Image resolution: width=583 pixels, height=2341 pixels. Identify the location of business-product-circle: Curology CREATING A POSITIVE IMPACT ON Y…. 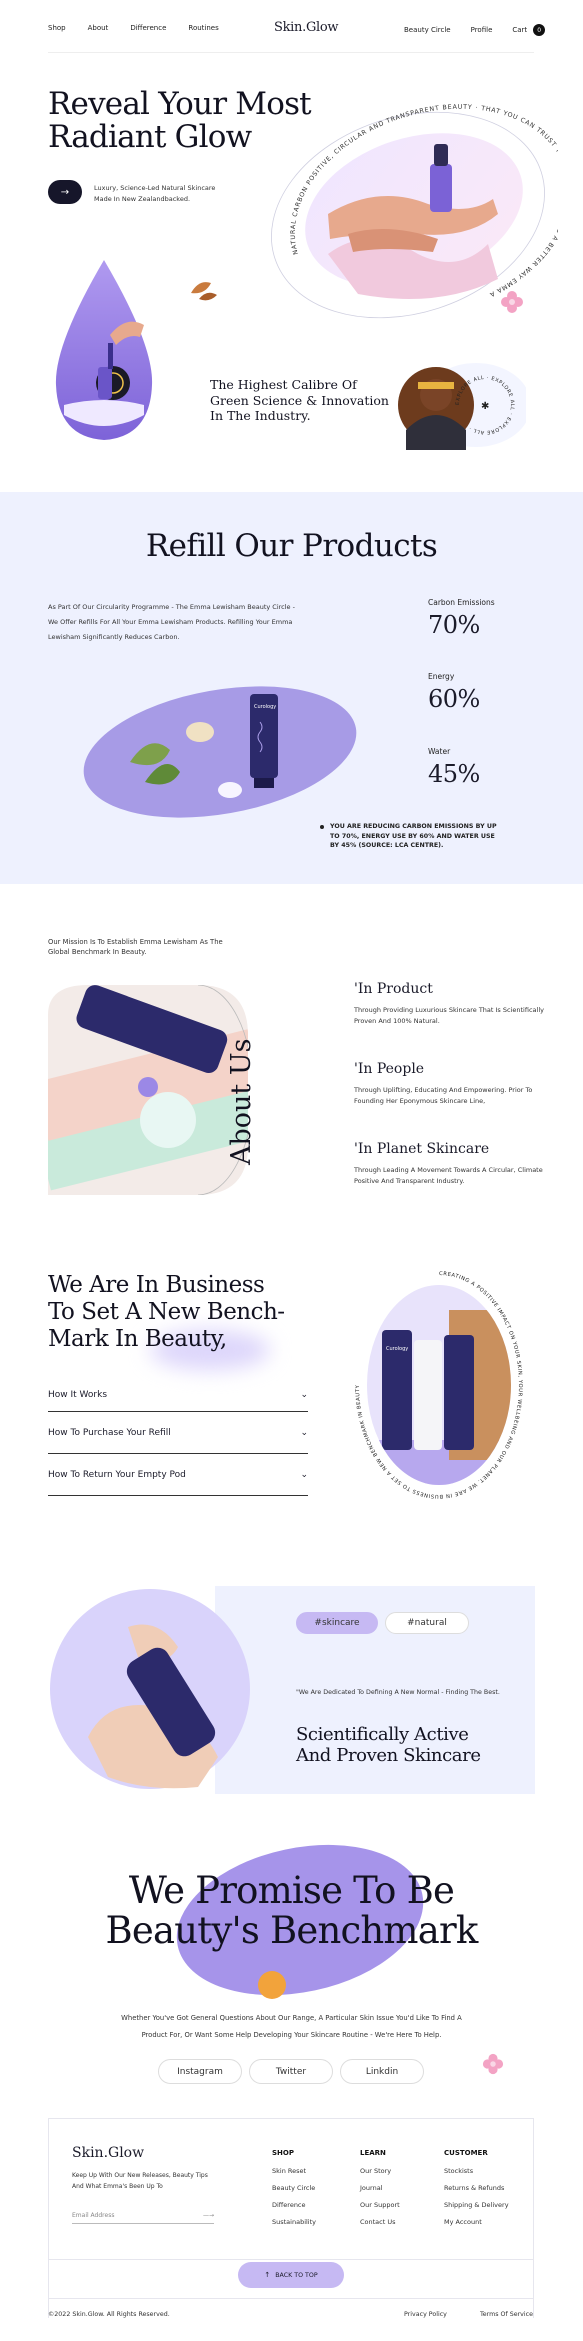
(438, 1385).